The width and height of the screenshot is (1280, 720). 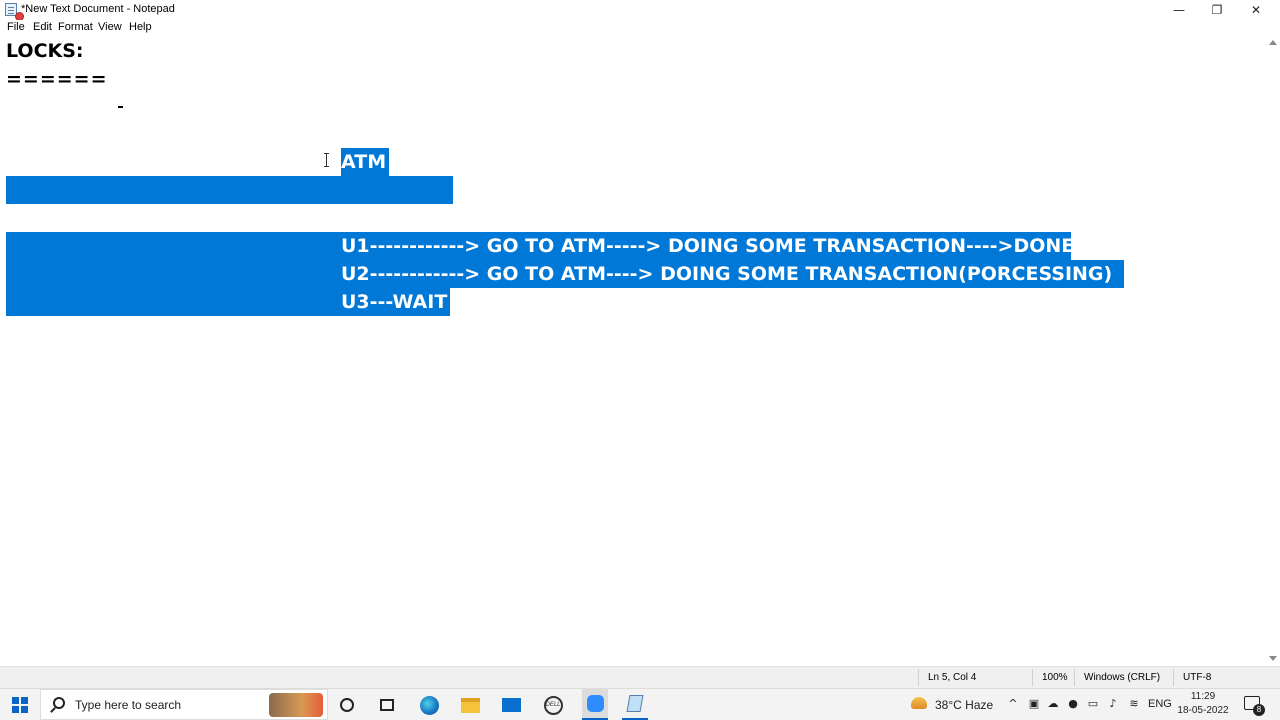 I want to click on scroll-up-arrow-icon, so click(x=1273, y=42).